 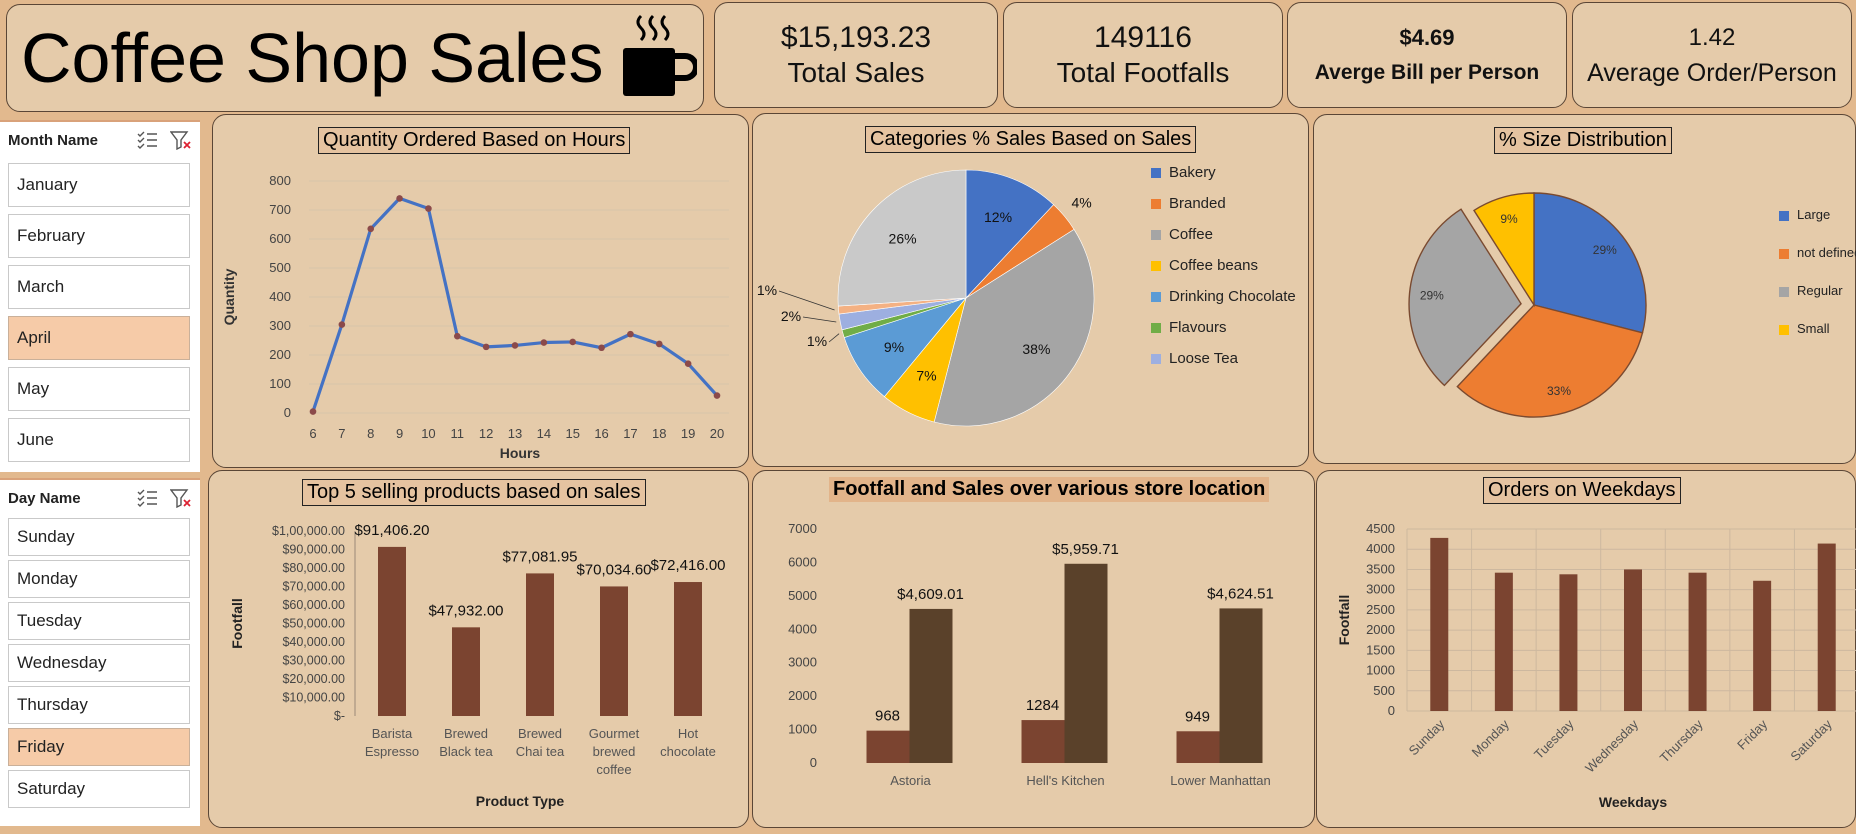 I want to click on x-tick-label: 12, so click(x=486, y=433).